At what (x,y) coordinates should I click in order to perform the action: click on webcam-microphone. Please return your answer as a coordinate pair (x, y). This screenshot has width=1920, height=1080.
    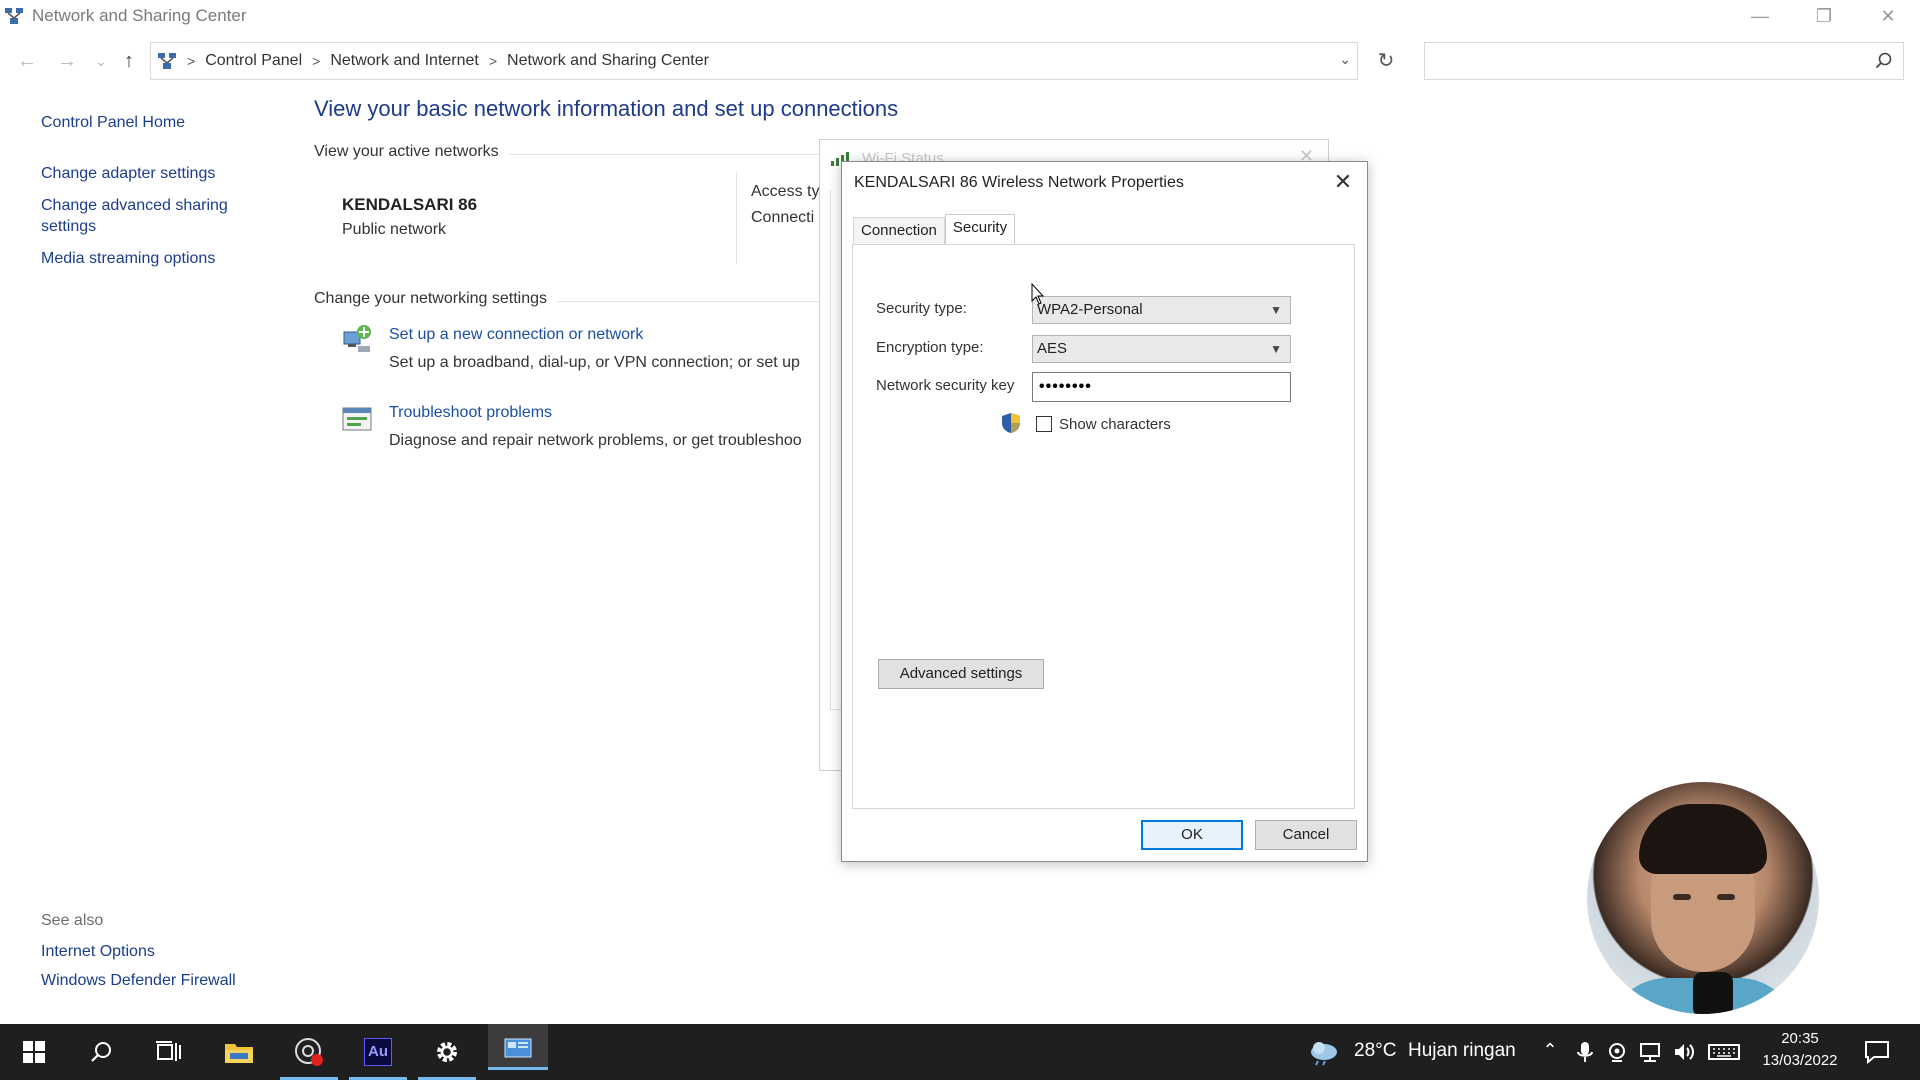
    Looking at the image, I should click on (1713, 993).